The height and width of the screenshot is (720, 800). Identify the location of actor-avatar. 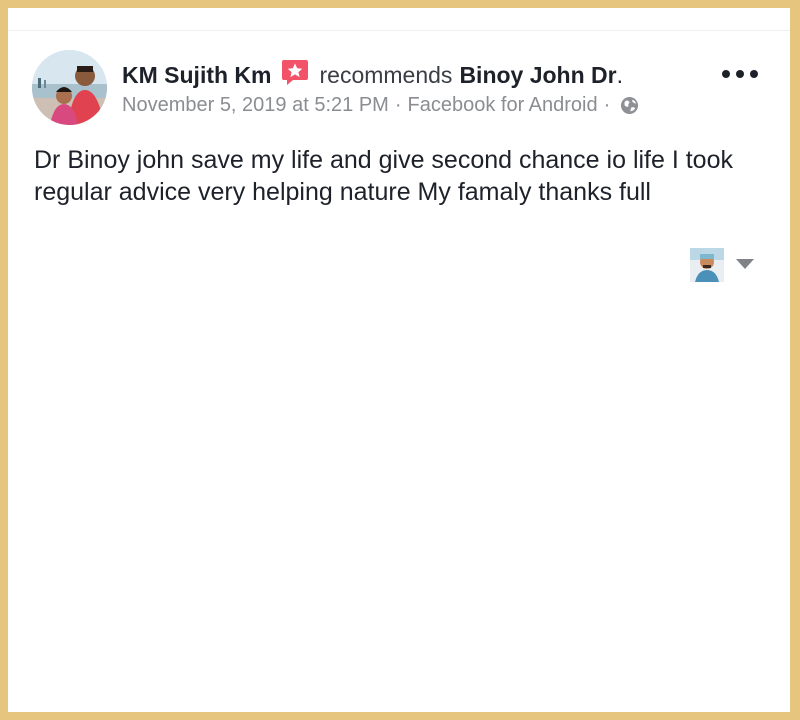
(707, 265).